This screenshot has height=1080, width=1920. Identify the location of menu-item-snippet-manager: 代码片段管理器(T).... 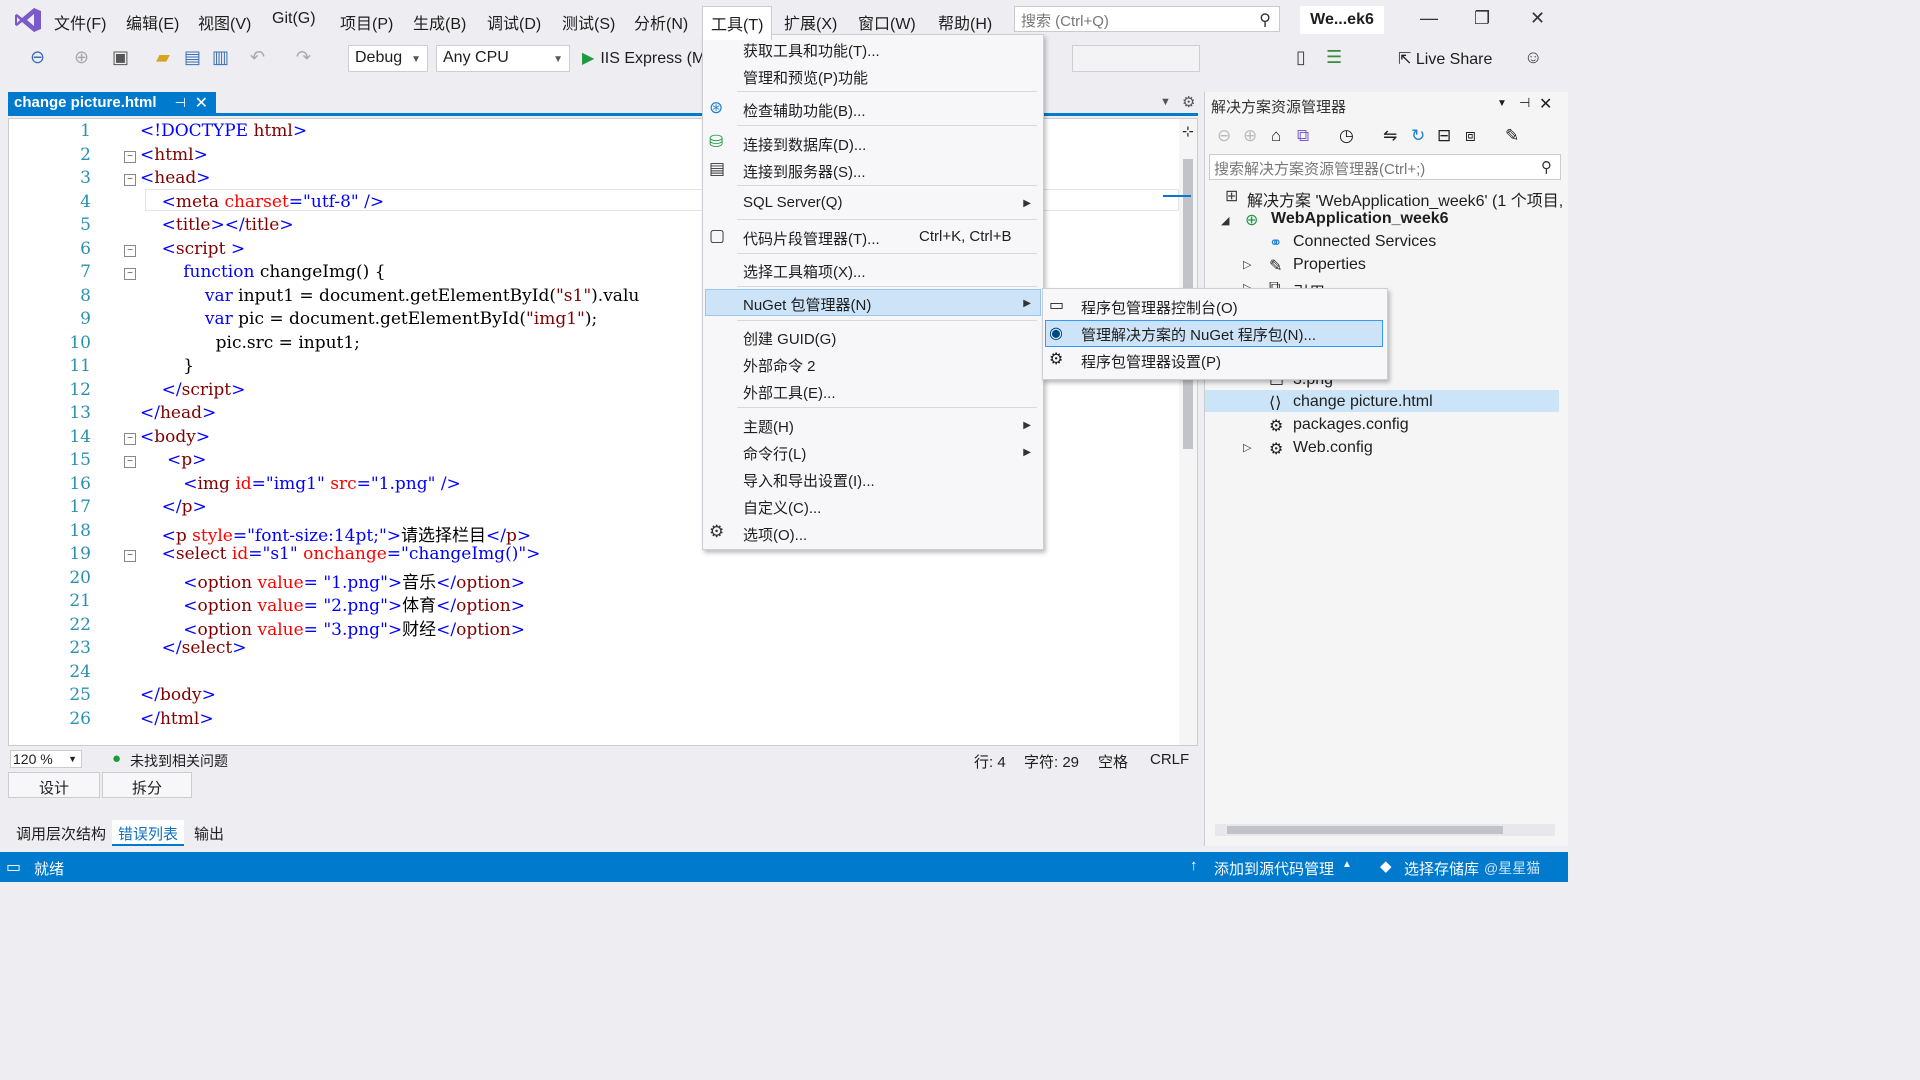
(811, 238).